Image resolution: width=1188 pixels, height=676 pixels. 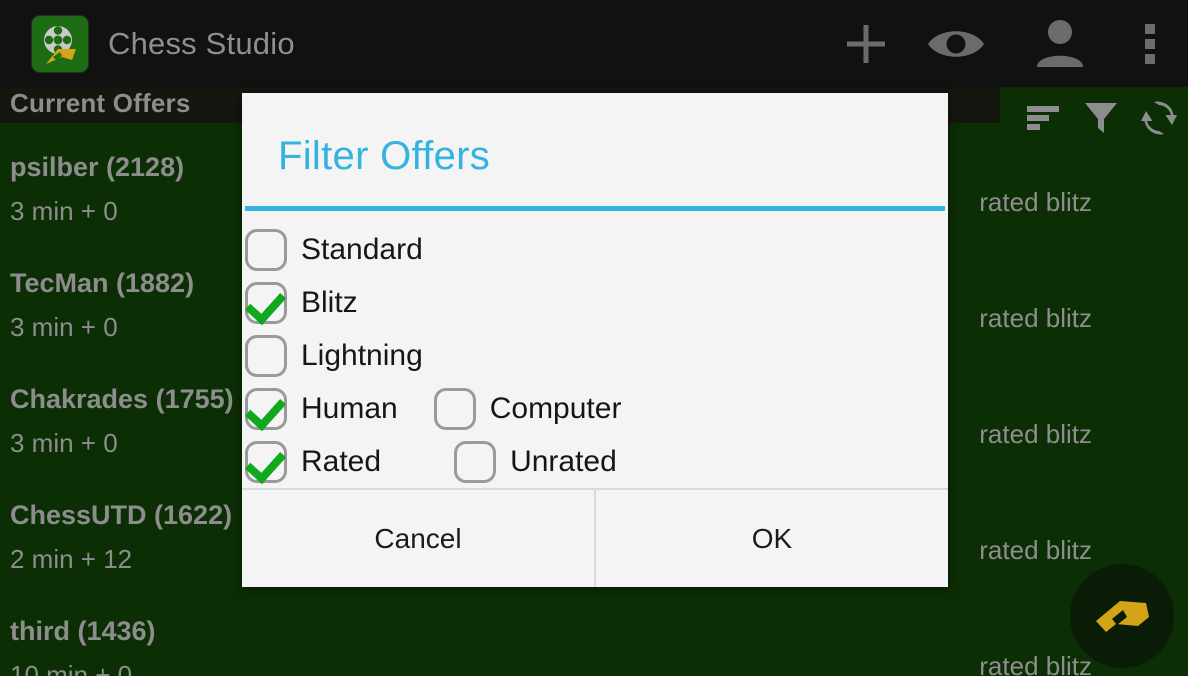 What do you see at coordinates (595, 537) in the screenshot?
I see `dialog-button-bar: Cancel OK` at bounding box center [595, 537].